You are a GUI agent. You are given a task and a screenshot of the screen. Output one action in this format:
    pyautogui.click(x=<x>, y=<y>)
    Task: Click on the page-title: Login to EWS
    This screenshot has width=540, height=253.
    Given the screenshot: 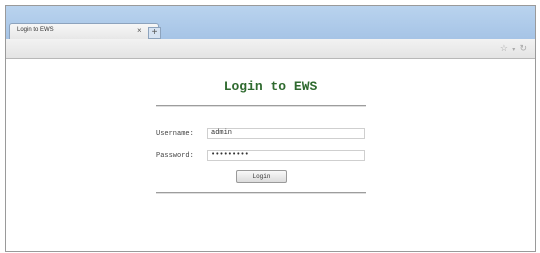 What is the action you would take?
    pyautogui.click(x=270, y=86)
    